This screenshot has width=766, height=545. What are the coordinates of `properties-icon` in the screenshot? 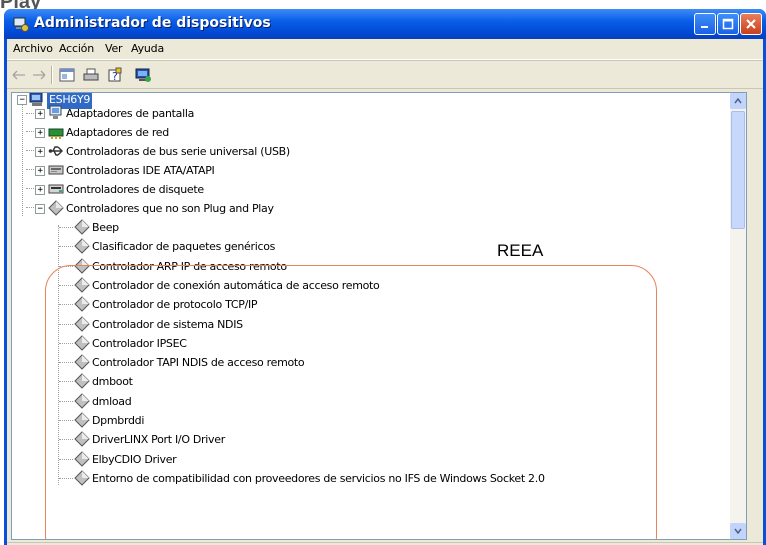 It's located at (67, 75).